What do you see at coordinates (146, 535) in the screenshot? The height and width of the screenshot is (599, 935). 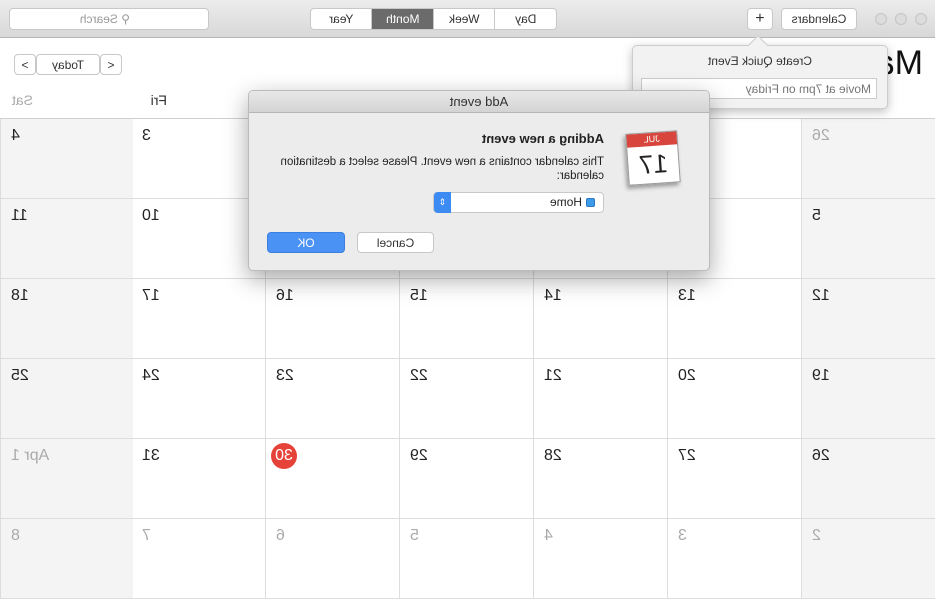 I see `day-number: 7` at bounding box center [146, 535].